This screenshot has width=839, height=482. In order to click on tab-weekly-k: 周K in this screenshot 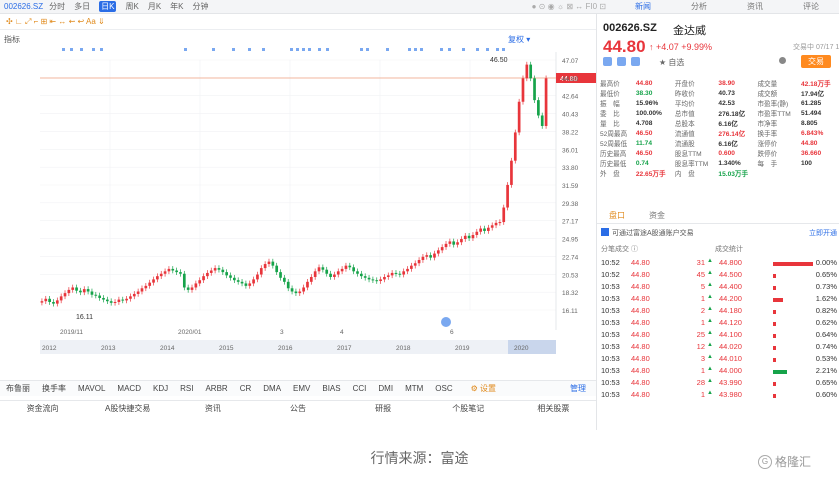, I will do `click(131, 6)`.